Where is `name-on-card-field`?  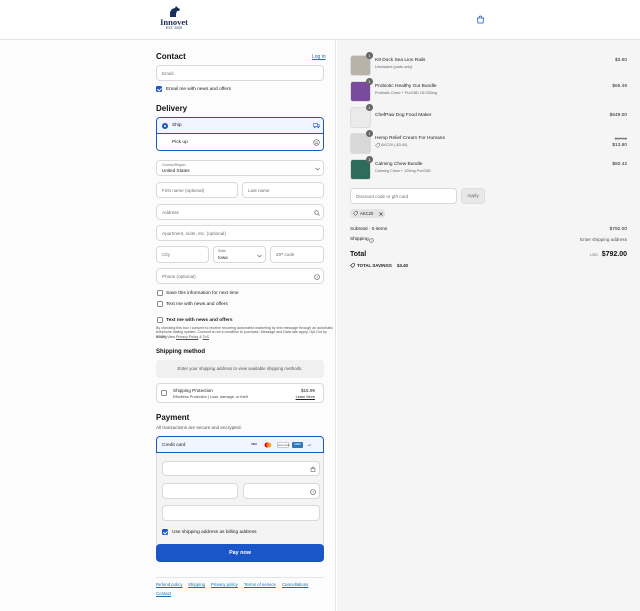 name-on-card-field is located at coordinates (241, 513).